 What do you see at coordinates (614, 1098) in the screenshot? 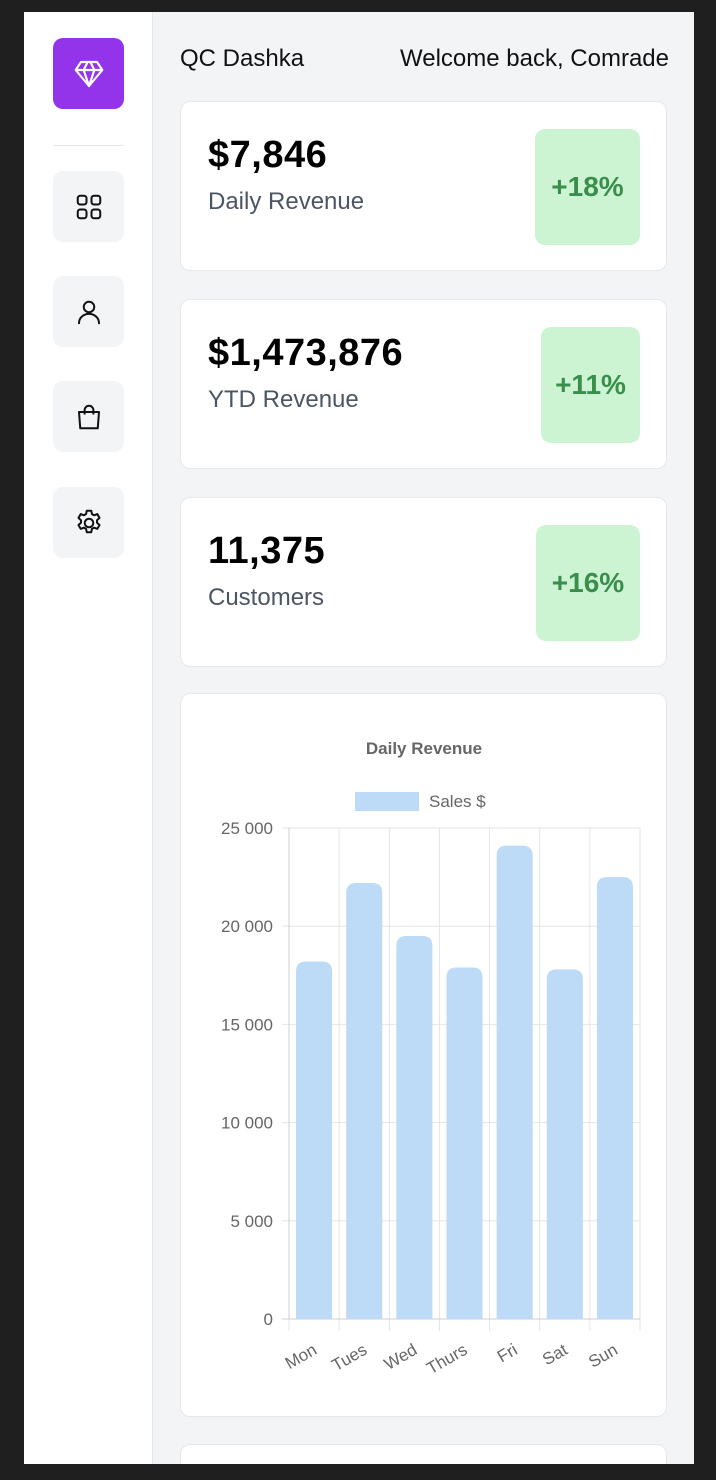
I see `bar-sun` at bounding box center [614, 1098].